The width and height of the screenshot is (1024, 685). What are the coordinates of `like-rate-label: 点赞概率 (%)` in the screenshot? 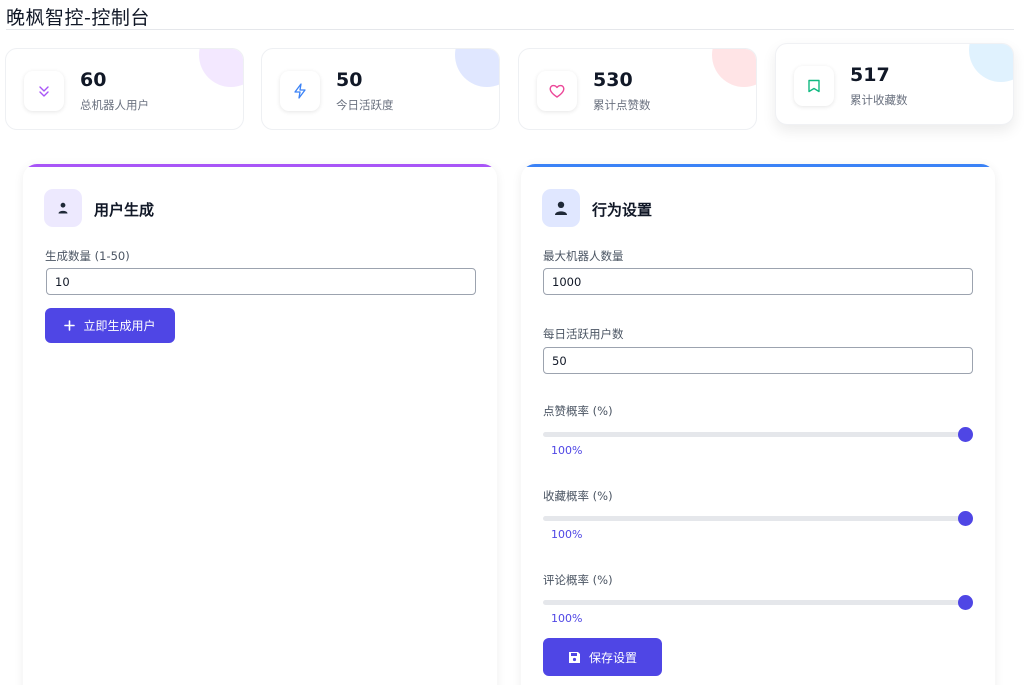 It's located at (578, 411).